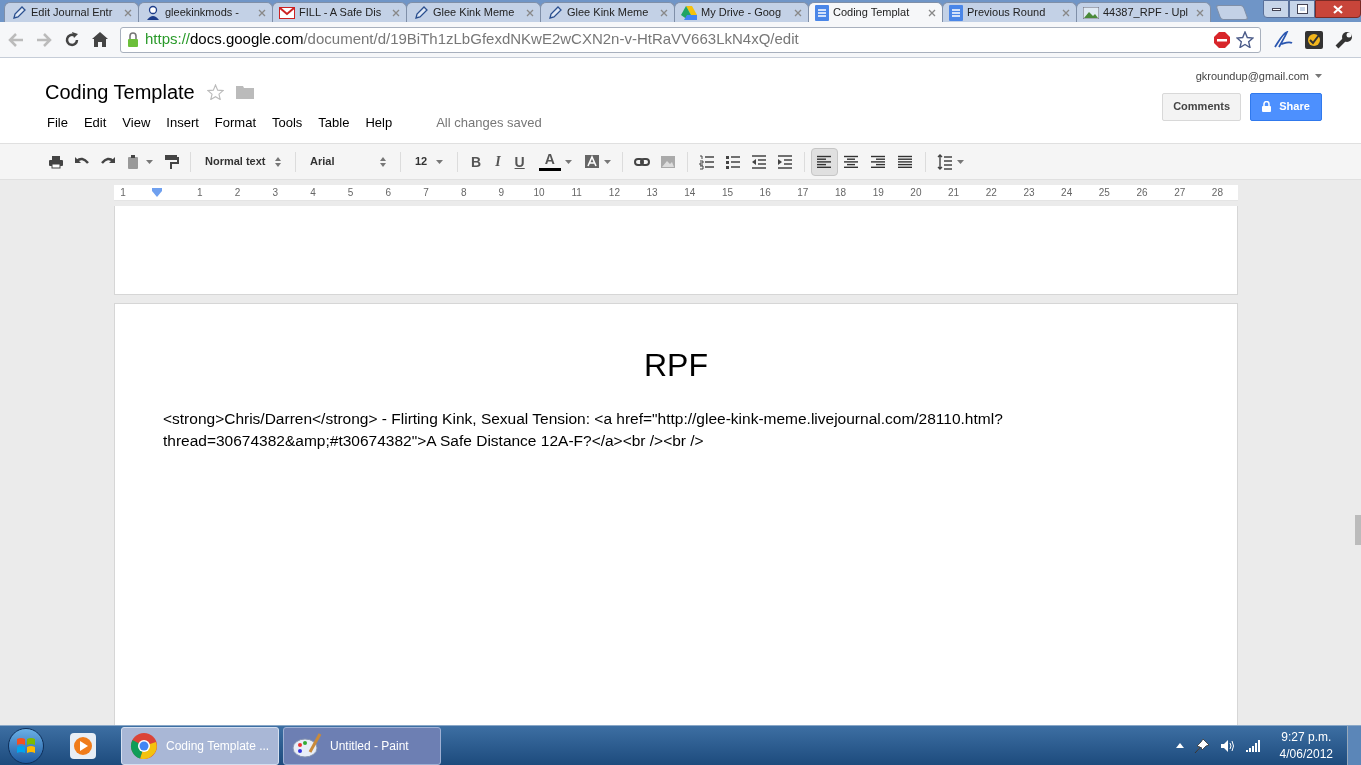 The image size is (1361, 765). What do you see at coordinates (727, 193) in the screenshot?
I see `ruler-label: 15` at bounding box center [727, 193].